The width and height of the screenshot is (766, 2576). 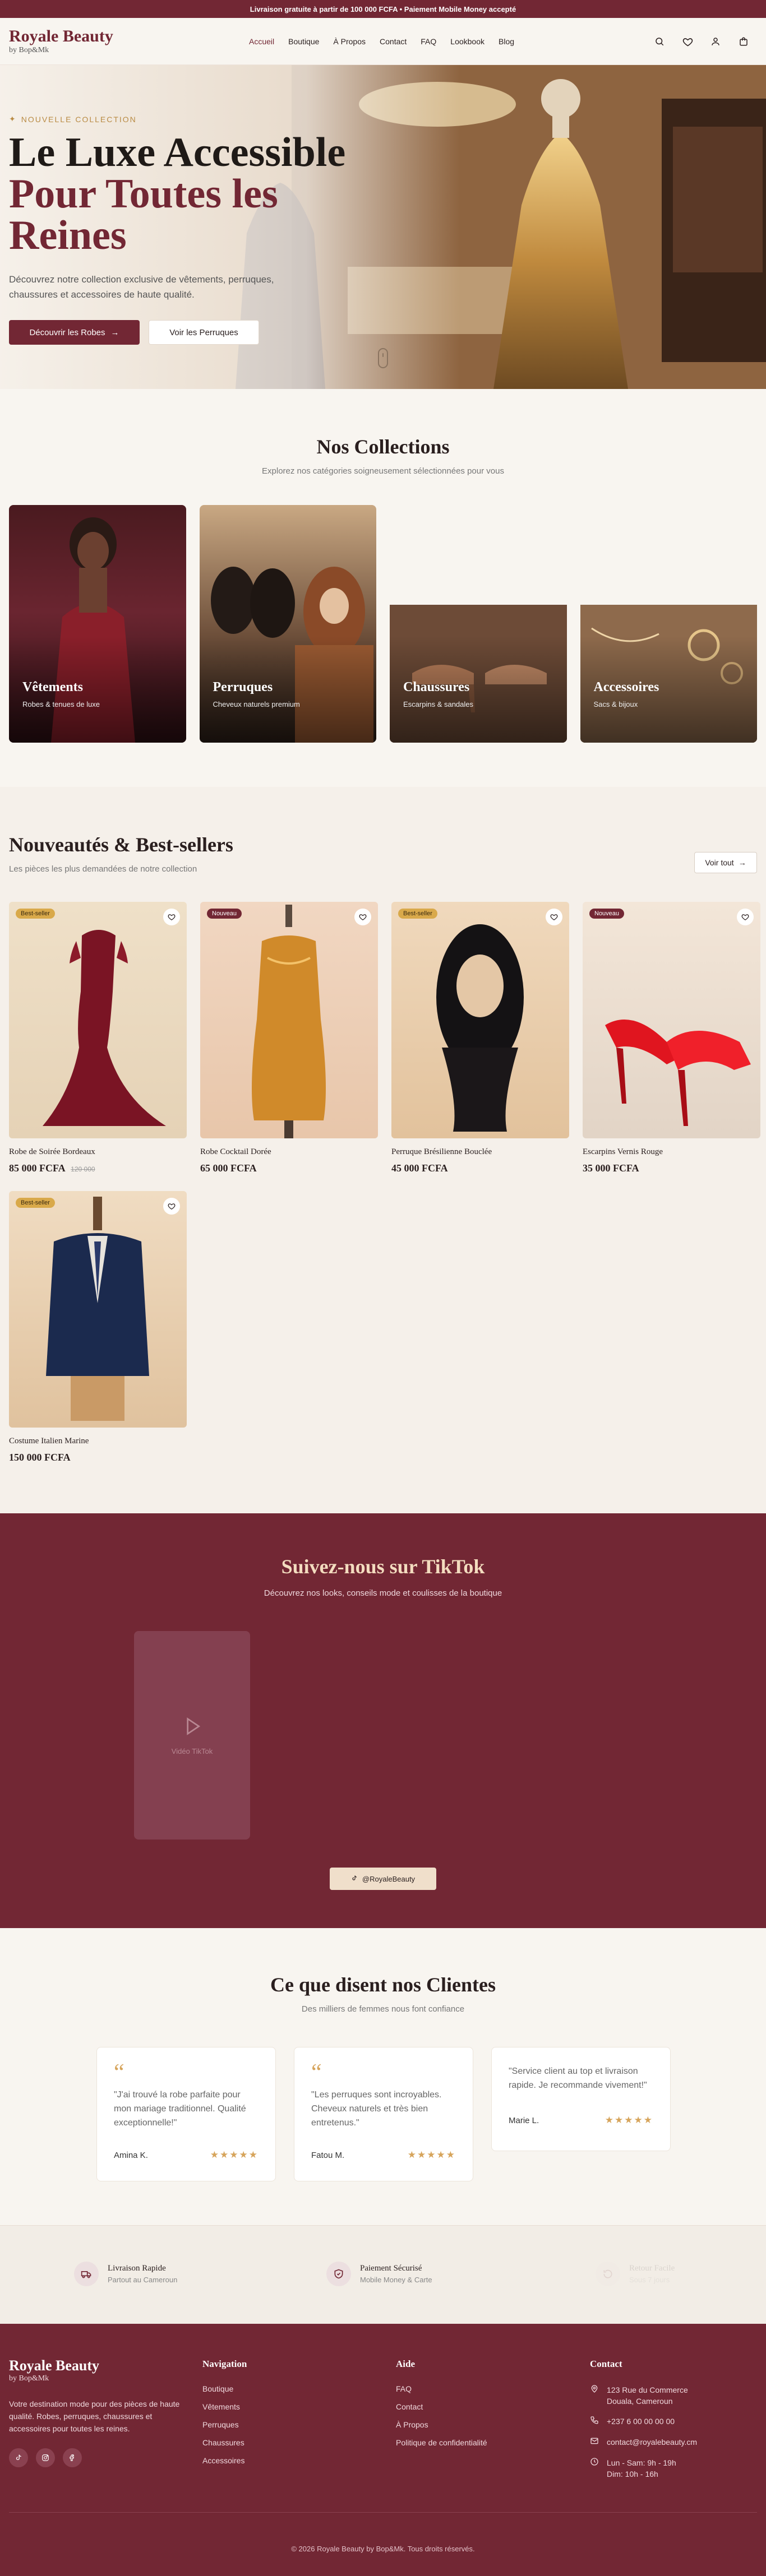 What do you see at coordinates (393, 41) in the screenshot?
I see `nav-contact: Contact` at bounding box center [393, 41].